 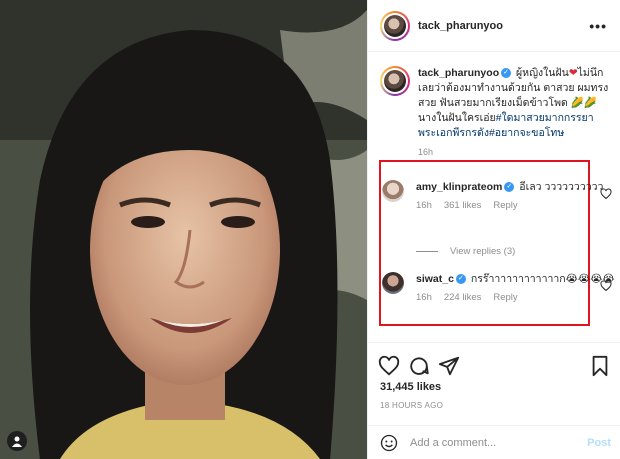 I want to click on comment-bubble-icon, so click(x=419, y=366).